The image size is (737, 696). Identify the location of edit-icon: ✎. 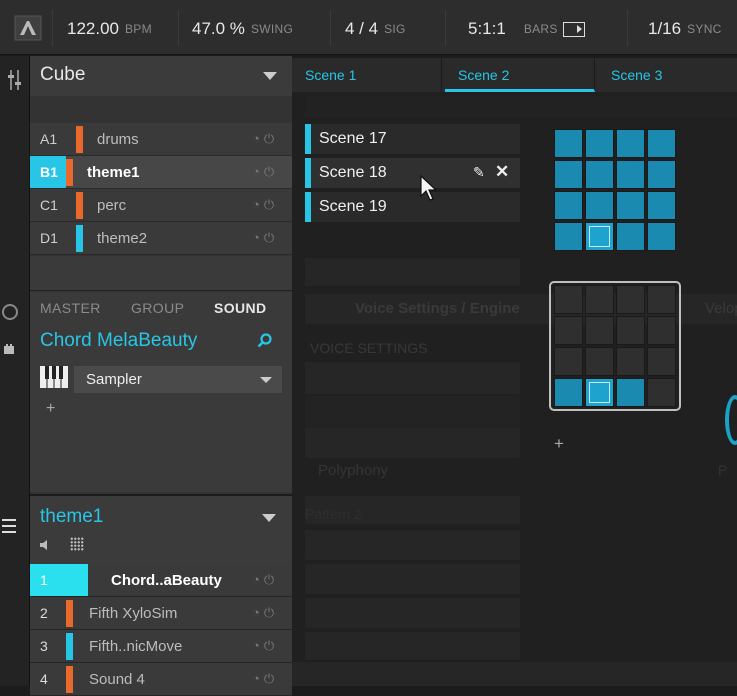
(479, 172).